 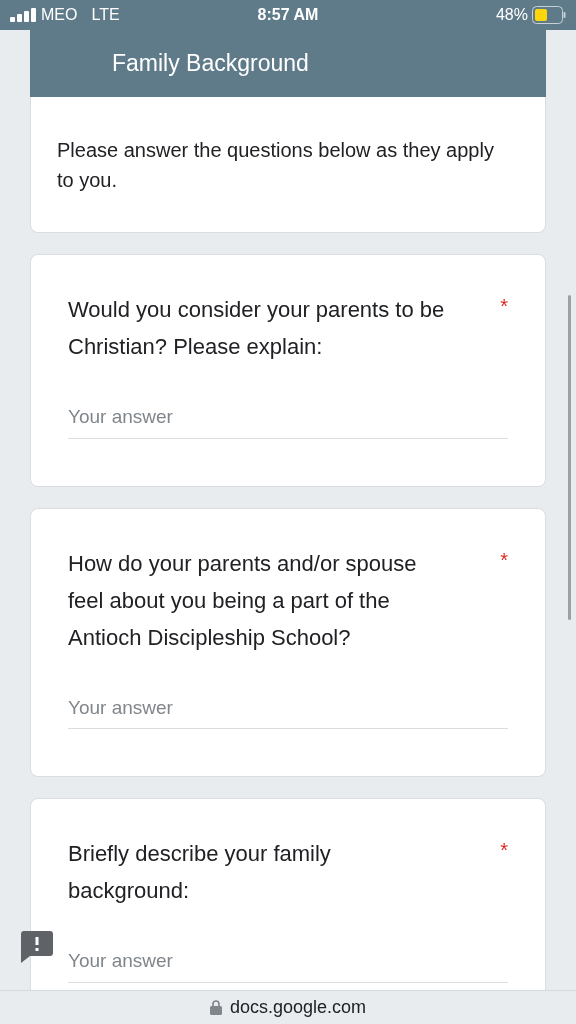 I want to click on question-text: Briefly describe your family background:, so click(x=200, y=872).